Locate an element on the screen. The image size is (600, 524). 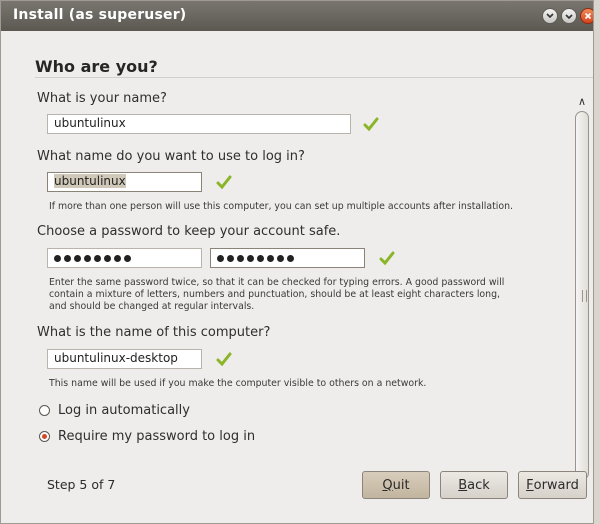
name-valid-check-icon is located at coordinates (371, 124).